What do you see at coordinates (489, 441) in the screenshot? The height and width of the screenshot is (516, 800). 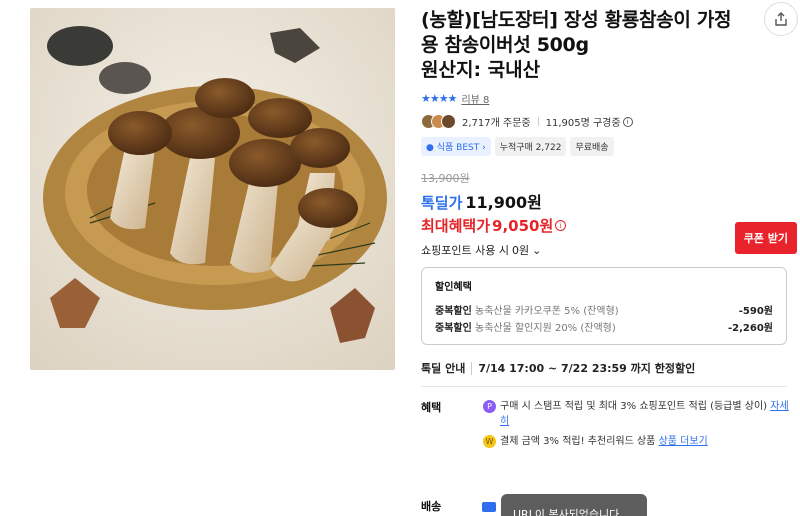 I see `reward-icon: W` at bounding box center [489, 441].